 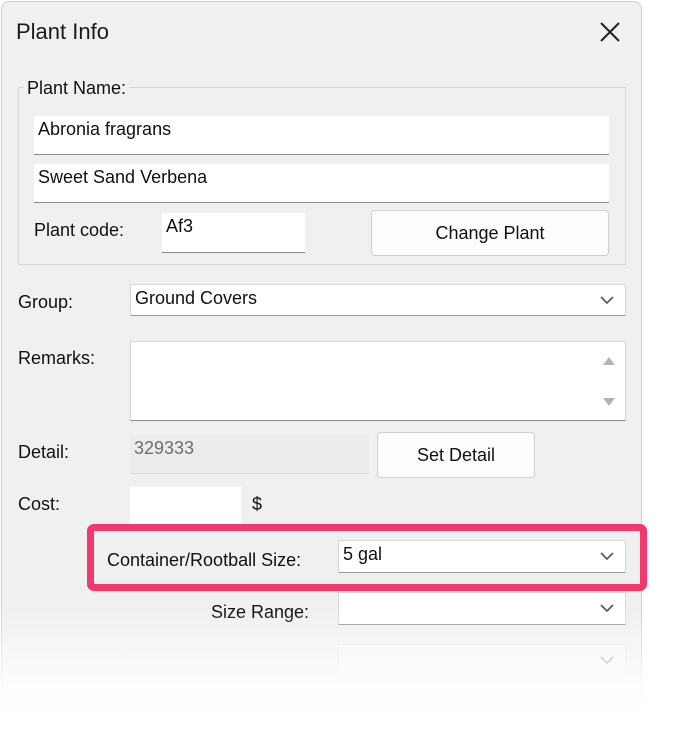 I want to click on detail-label: Detail:, so click(x=44, y=452).